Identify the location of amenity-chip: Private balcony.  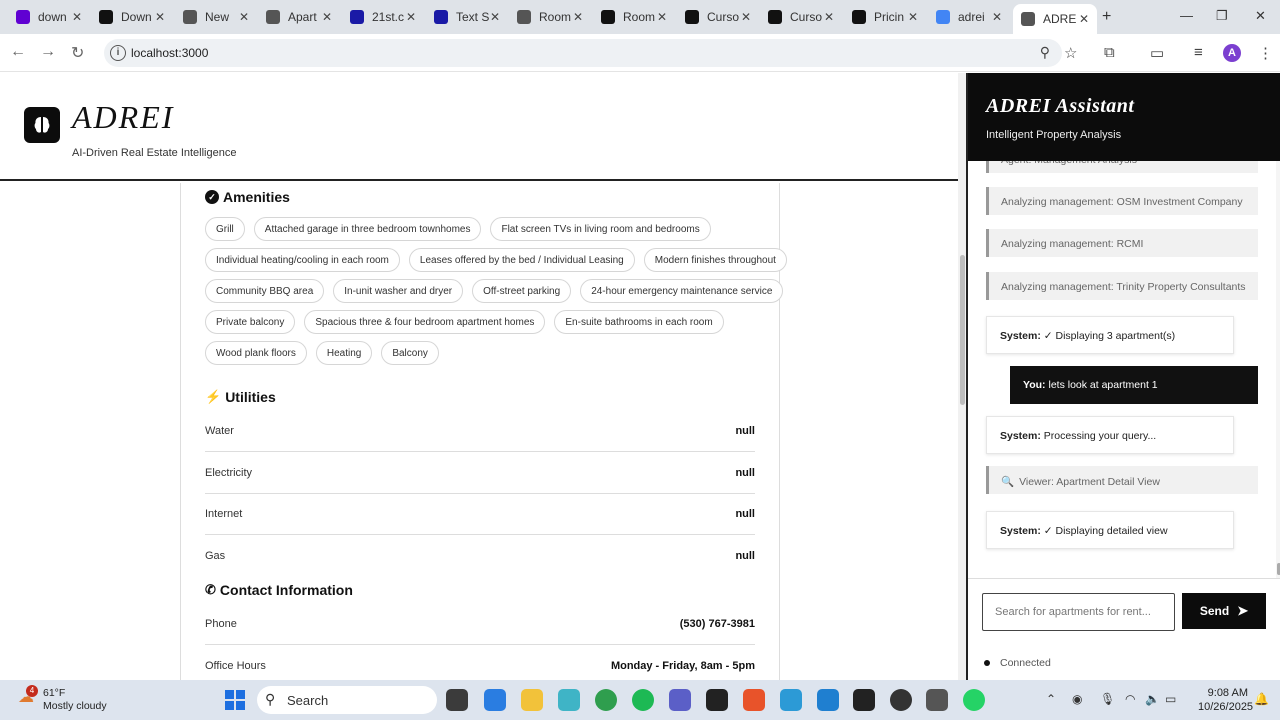
(250, 322).